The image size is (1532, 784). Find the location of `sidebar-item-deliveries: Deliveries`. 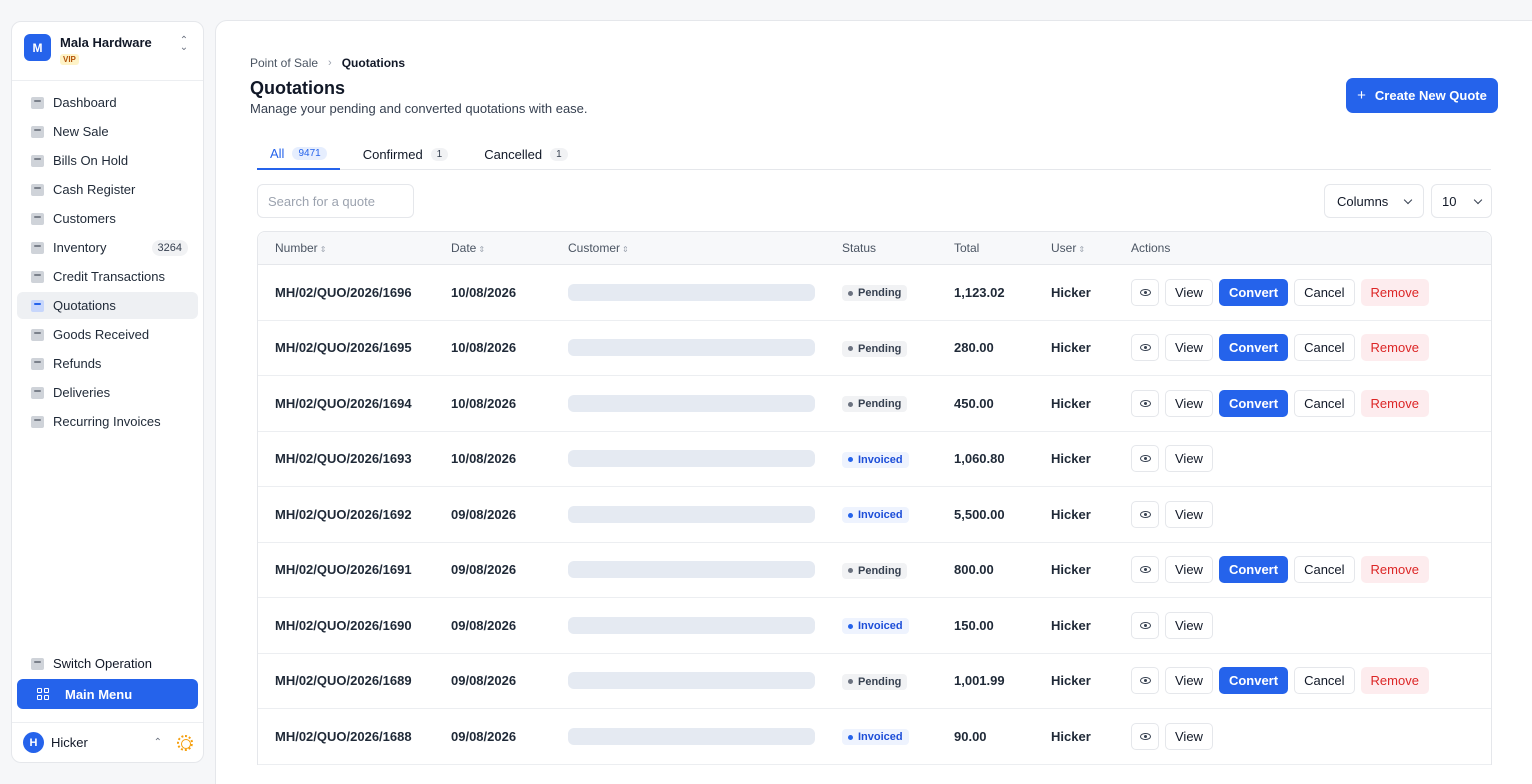

sidebar-item-deliveries: Deliveries is located at coordinates (107, 392).